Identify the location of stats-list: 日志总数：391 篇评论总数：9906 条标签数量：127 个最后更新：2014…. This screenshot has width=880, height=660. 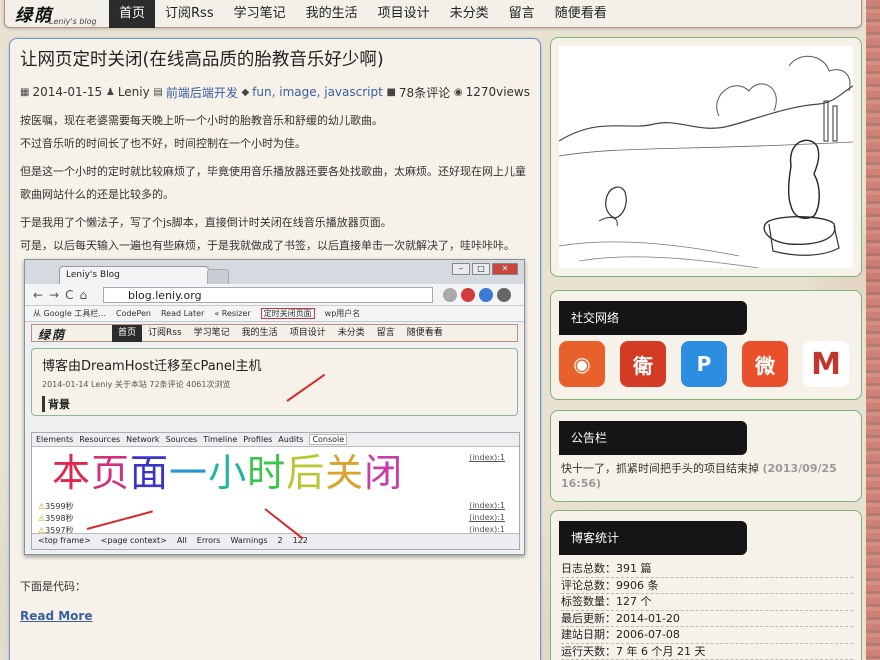
(707, 610).